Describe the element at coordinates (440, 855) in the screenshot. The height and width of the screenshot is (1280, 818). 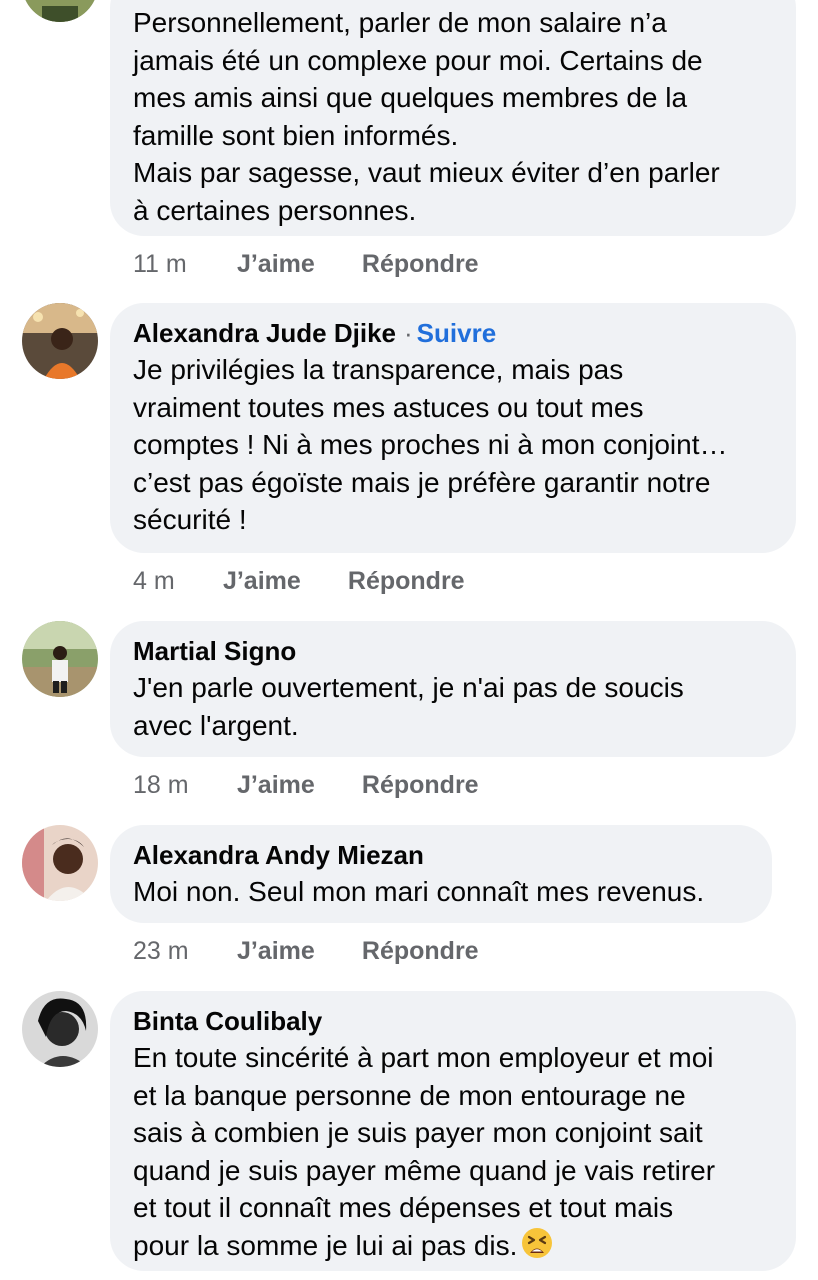
I see `comment-author: Alexandra Andy Miezan` at that location.